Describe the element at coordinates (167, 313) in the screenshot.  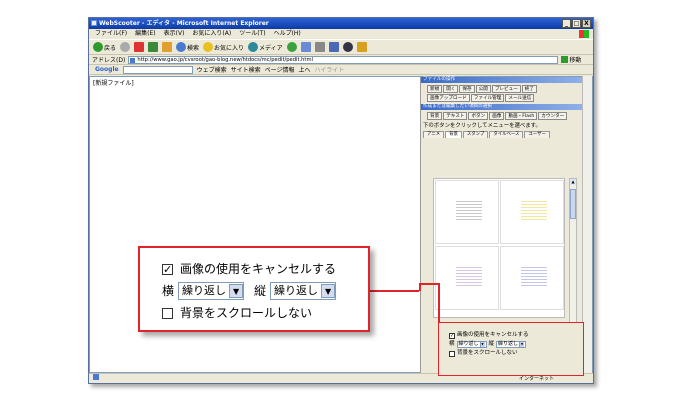
I see `no-scroll-checkbox` at that location.